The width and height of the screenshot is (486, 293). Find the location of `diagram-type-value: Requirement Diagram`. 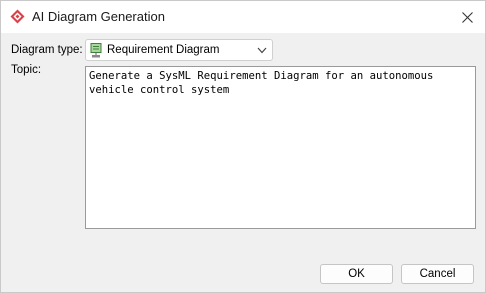

diagram-type-value: Requirement Diagram is located at coordinates (163, 50).